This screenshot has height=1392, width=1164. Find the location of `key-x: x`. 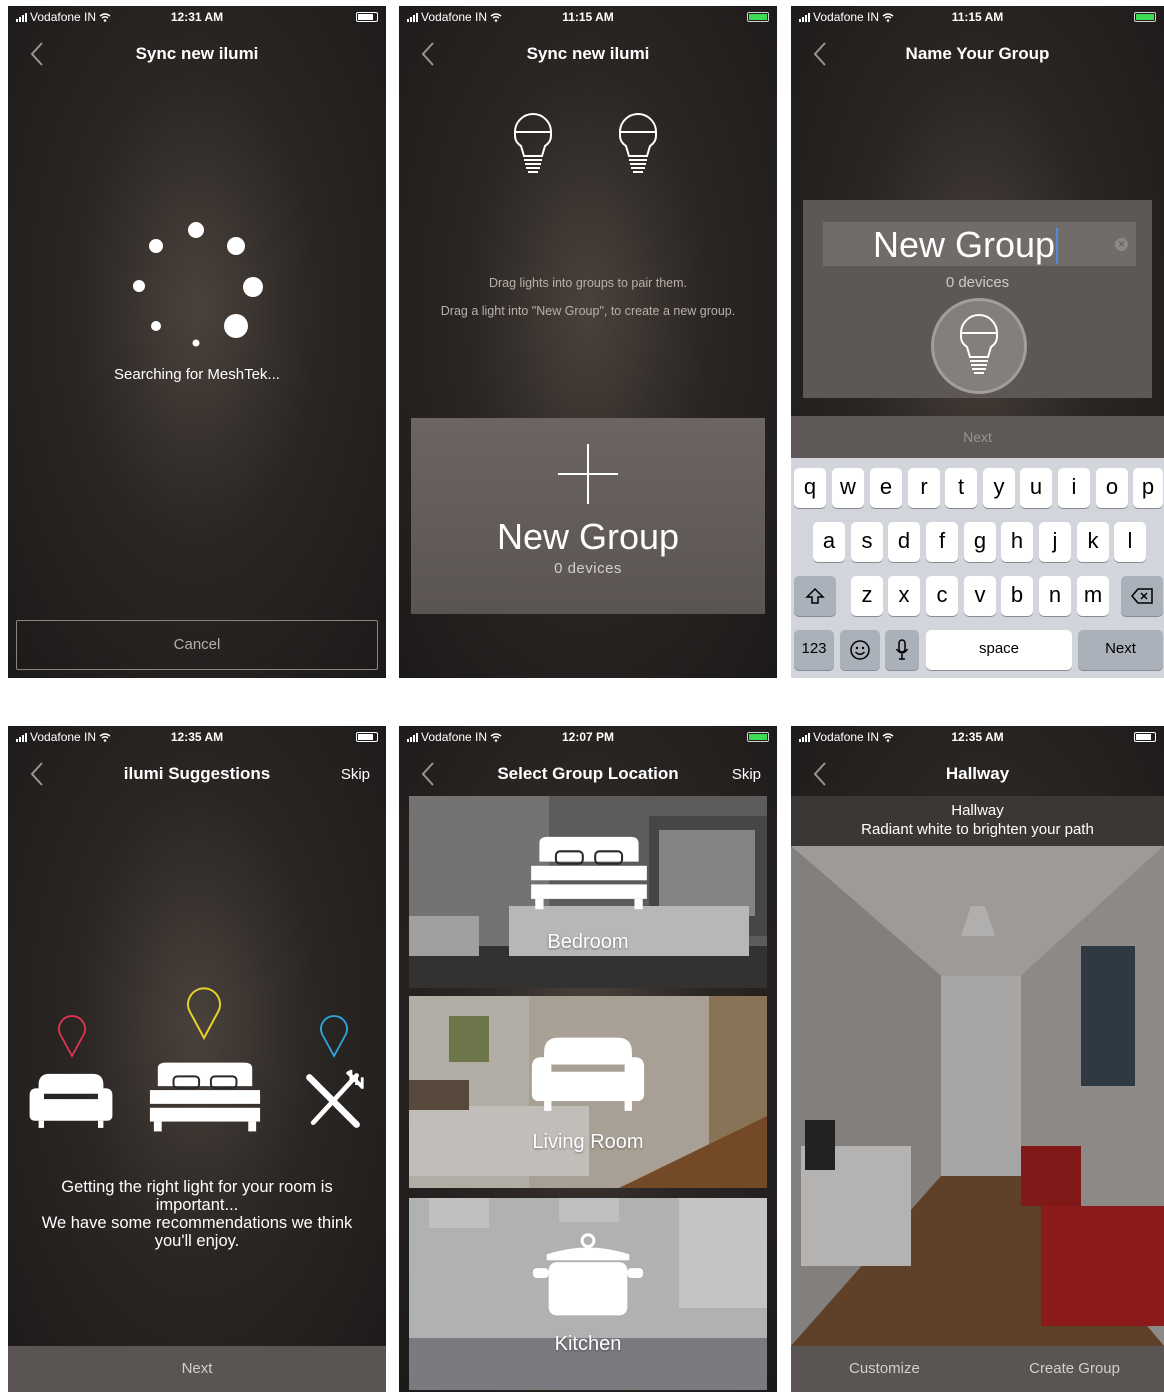

key-x: x is located at coordinates (904, 596).